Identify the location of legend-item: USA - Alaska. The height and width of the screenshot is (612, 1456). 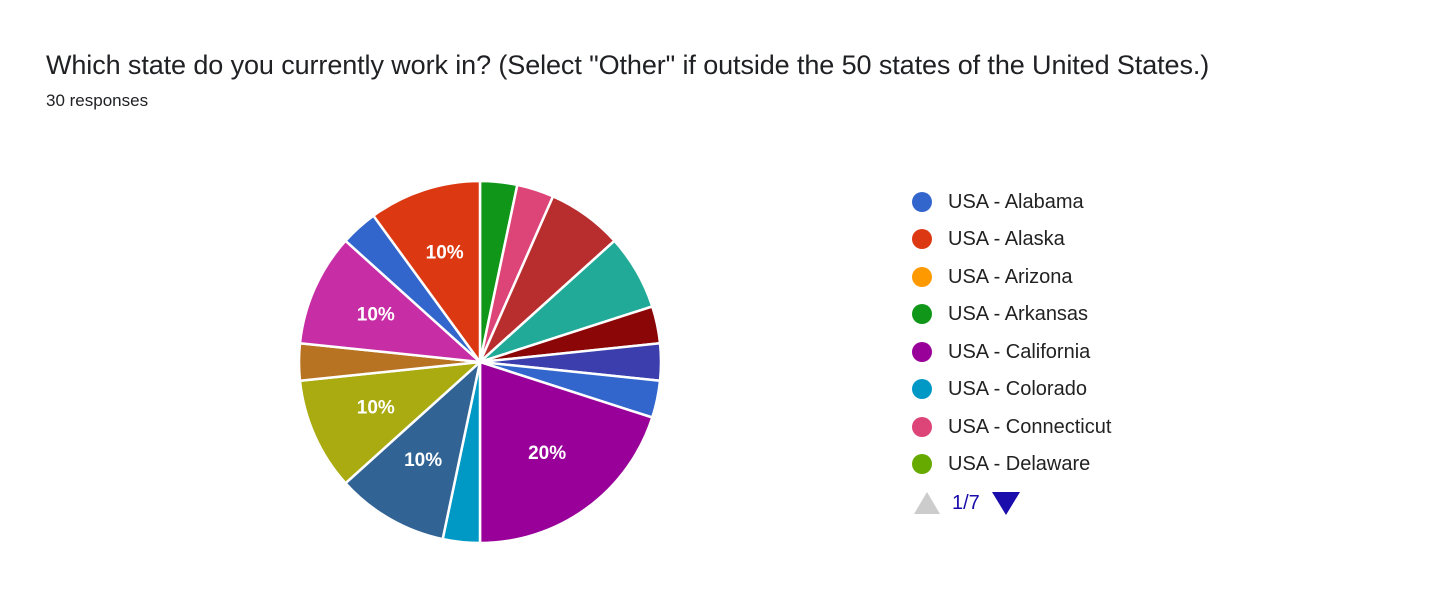
(1077, 240).